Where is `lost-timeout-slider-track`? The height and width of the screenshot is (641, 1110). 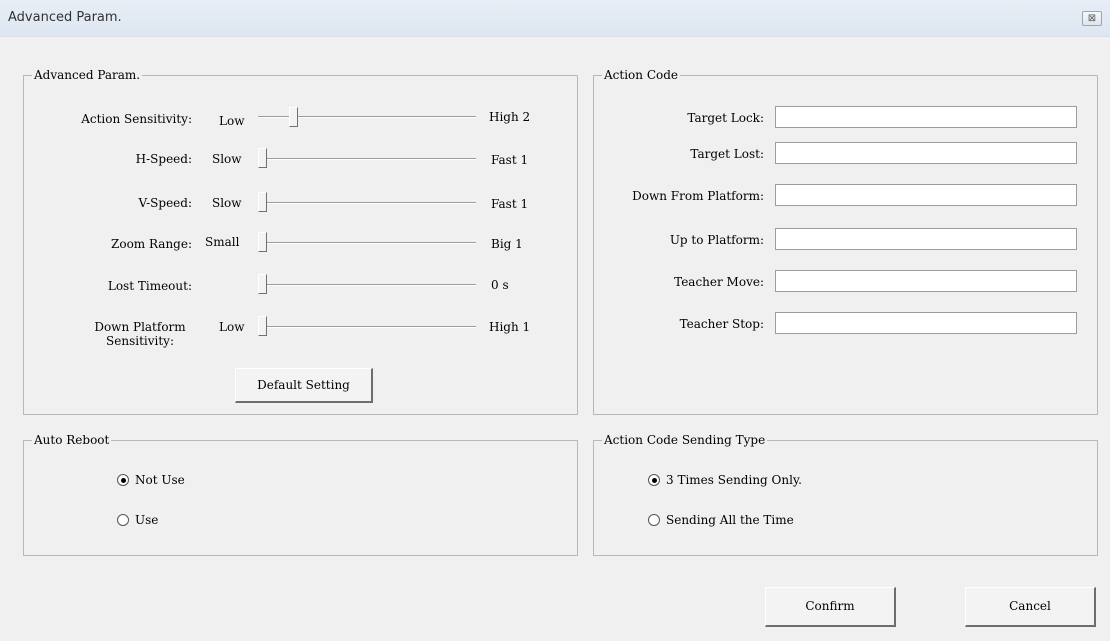 lost-timeout-slider-track is located at coordinates (367, 285).